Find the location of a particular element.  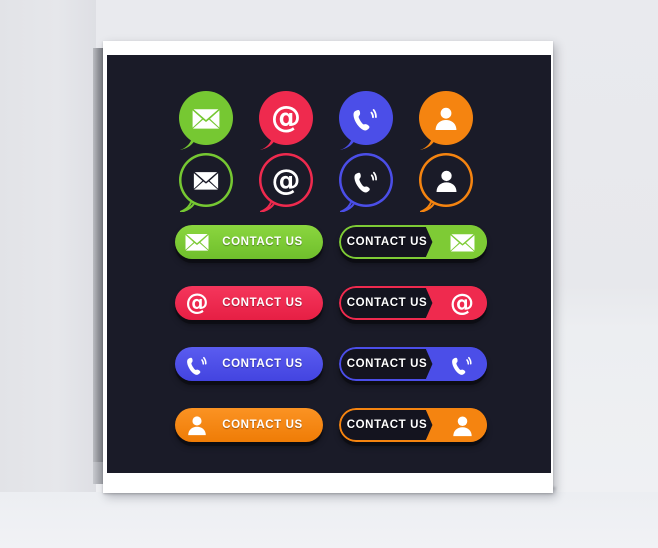

bubble-cell-filled-email: @ is located at coordinates (289, 122).